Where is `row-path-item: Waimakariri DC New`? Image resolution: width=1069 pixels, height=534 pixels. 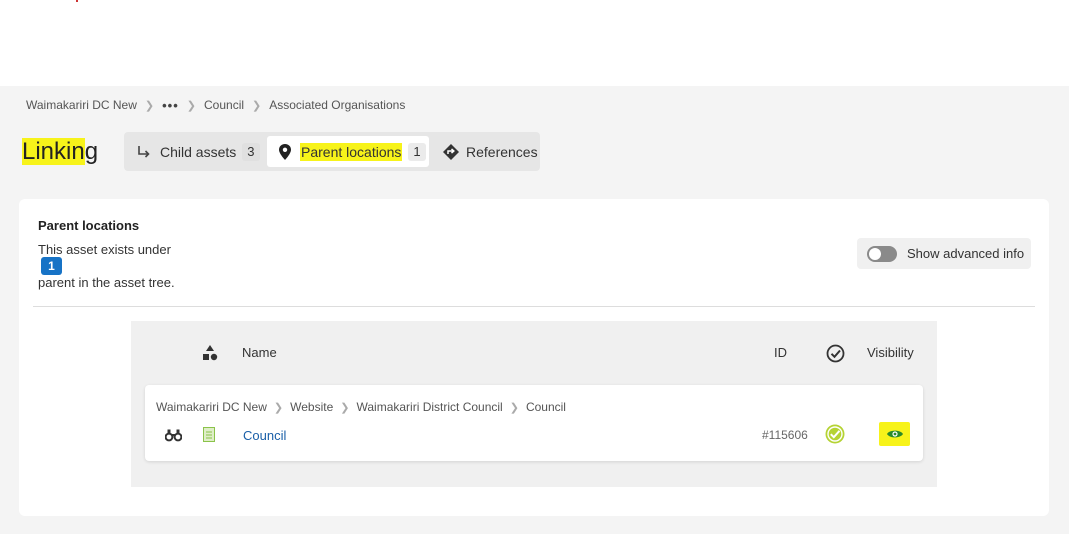 row-path-item: Waimakariri DC New is located at coordinates (211, 407).